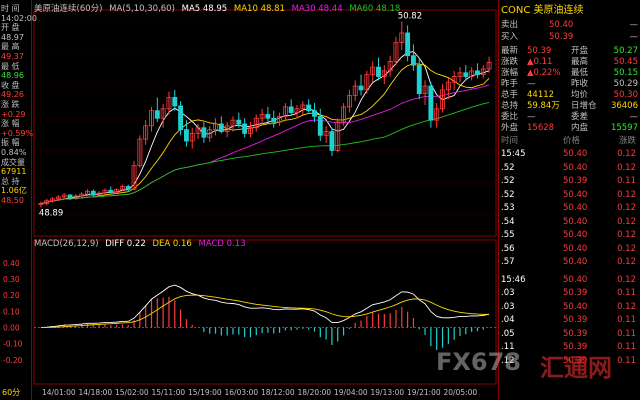 The height and width of the screenshot is (400, 640). Describe the element at coordinates (569, 95) in the screenshot. I see `quote-row: 总手 44112 均价 50.30` at that location.